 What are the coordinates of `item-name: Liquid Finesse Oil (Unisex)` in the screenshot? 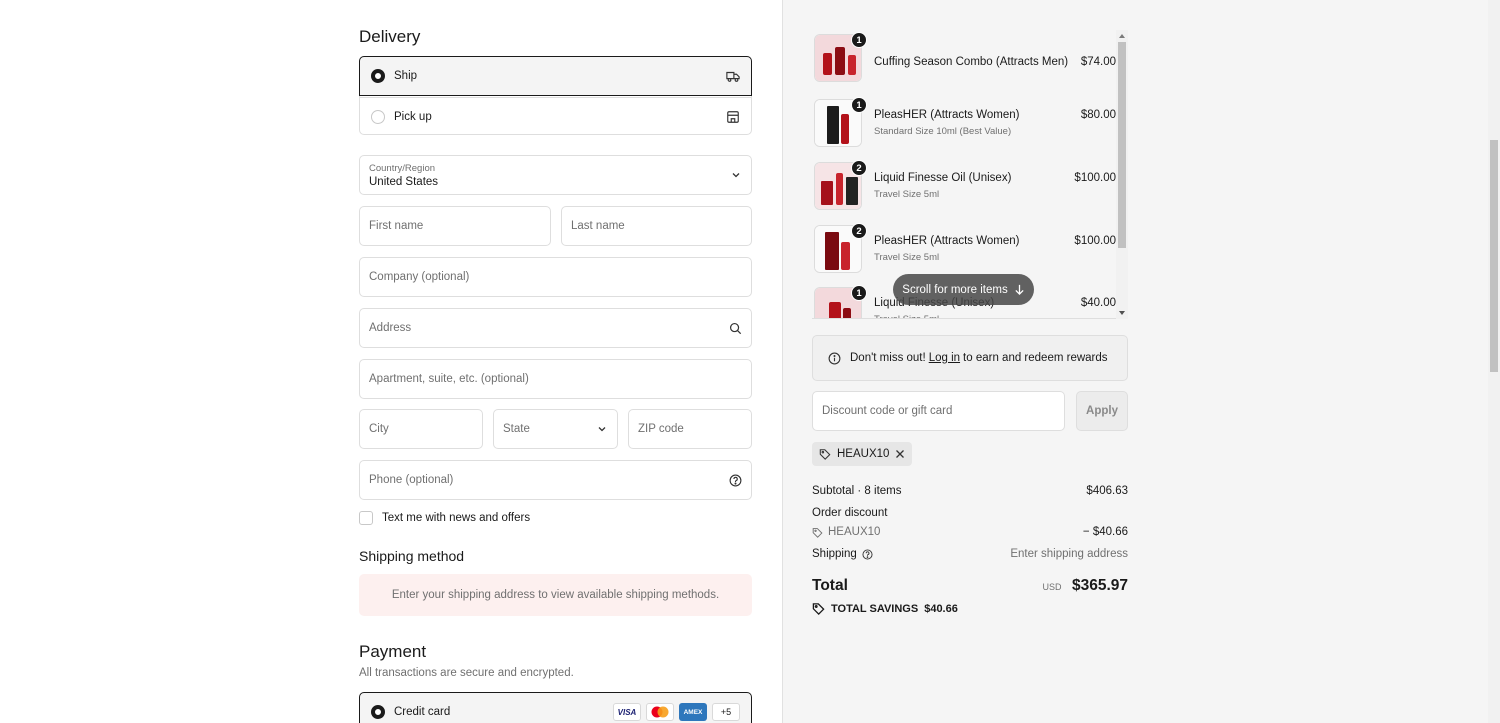 It's located at (943, 178).